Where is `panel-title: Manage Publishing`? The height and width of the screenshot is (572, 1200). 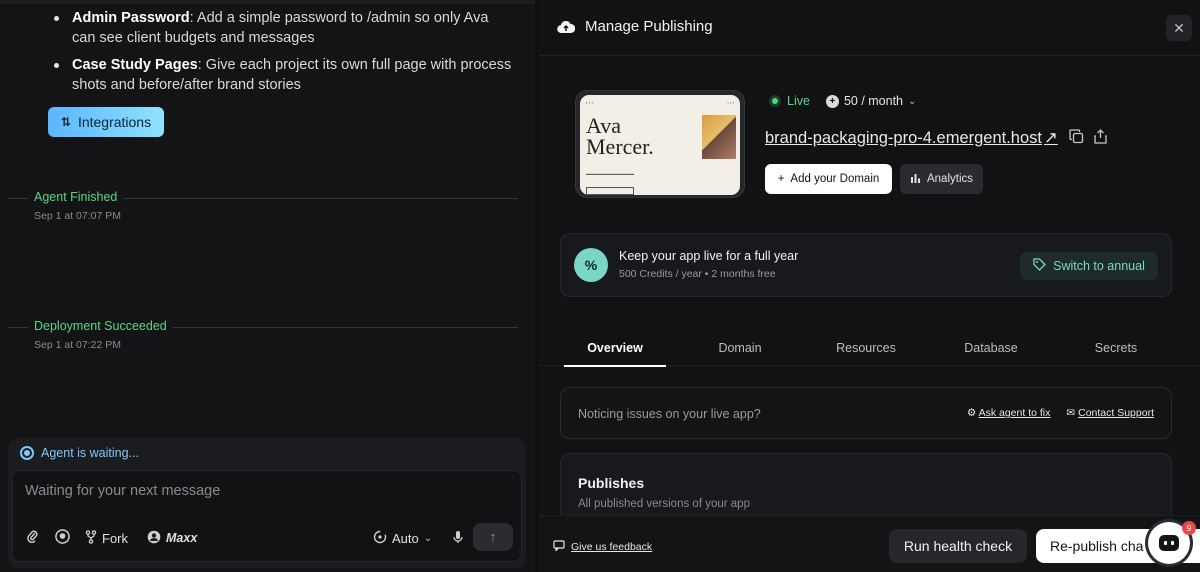 panel-title: Manage Publishing is located at coordinates (635, 26).